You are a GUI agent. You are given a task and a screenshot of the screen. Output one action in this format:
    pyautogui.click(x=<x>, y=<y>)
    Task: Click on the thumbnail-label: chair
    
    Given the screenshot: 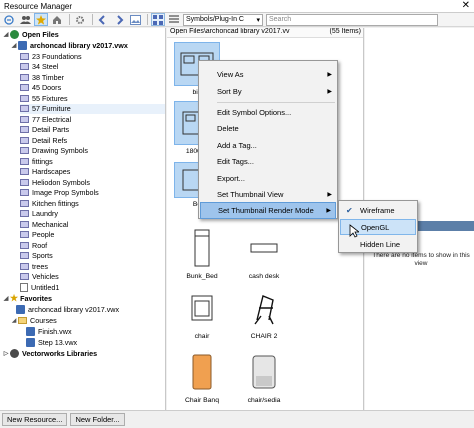 What is the action you would take?
    pyautogui.click(x=202, y=336)
    